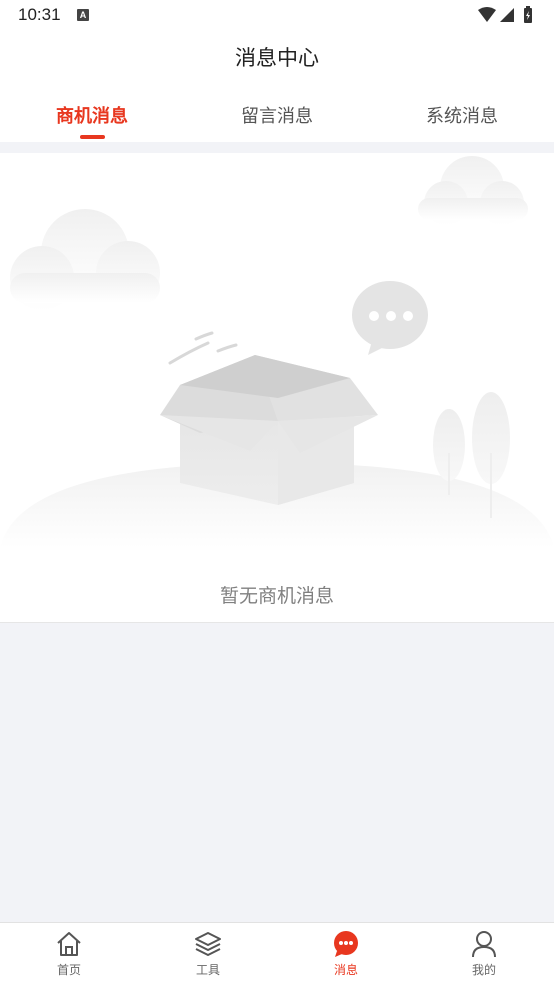 The image size is (554, 984). What do you see at coordinates (85, 259) in the screenshot?
I see `cloud-left` at bounding box center [85, 259].